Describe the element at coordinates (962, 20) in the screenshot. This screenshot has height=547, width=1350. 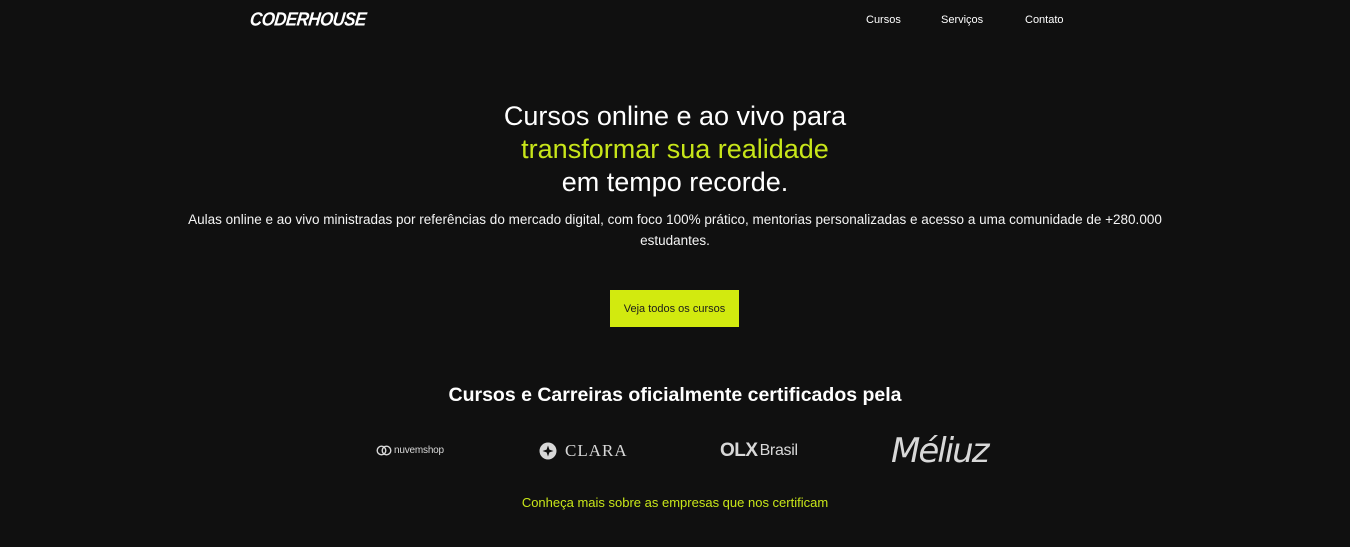
I see `nav-link-servicos: Serviços` at that location.